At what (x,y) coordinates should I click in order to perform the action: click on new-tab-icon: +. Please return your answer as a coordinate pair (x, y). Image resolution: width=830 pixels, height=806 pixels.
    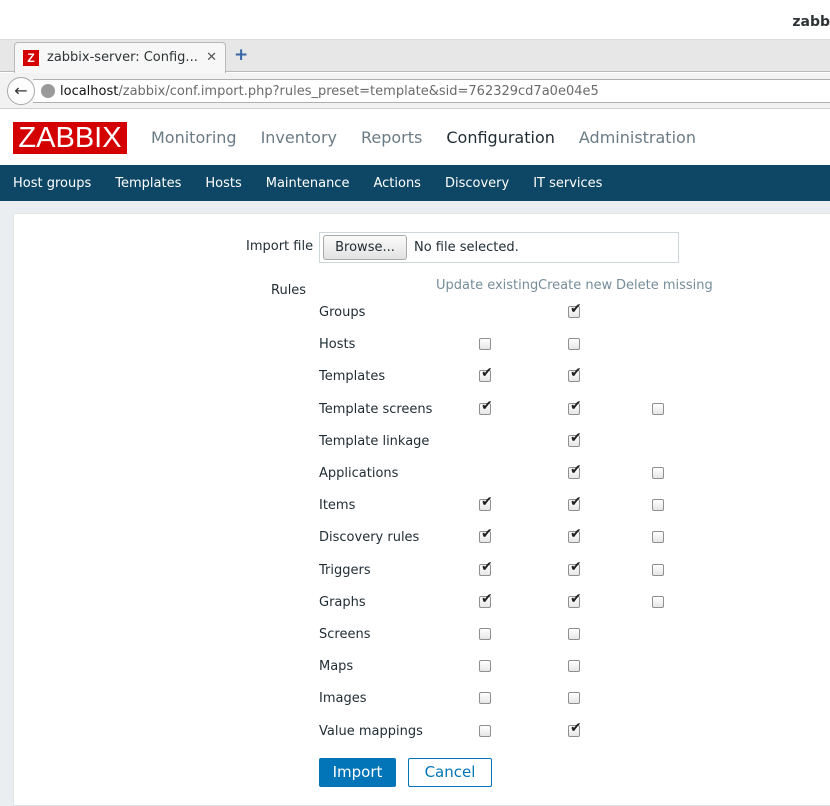
    Looking at the image, I should click on (241, 55).